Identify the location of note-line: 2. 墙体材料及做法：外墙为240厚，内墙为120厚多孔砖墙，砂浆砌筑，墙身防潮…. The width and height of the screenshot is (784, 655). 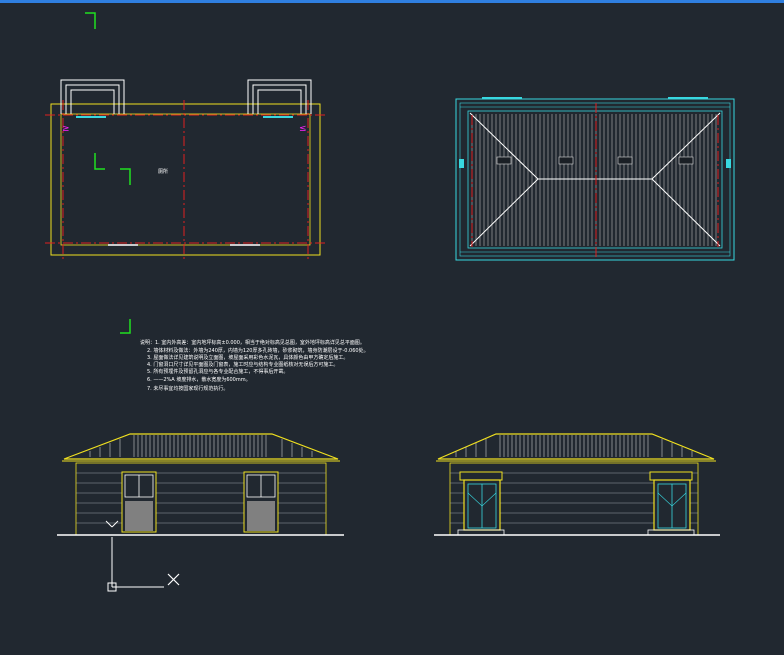
(258, 350).